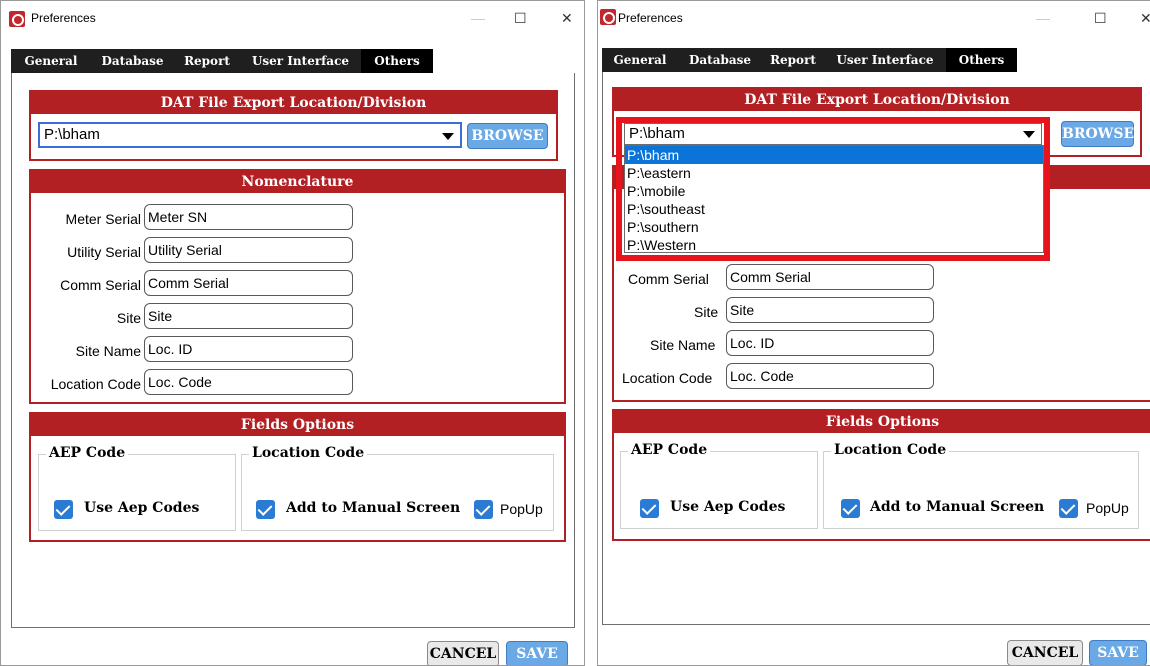 The height and width of the screenshot is (666, 1150). What do you see at coordinates (448, 136) in the screenshot?
I see `chevron-down-icon` at bounding box center [448, 136].